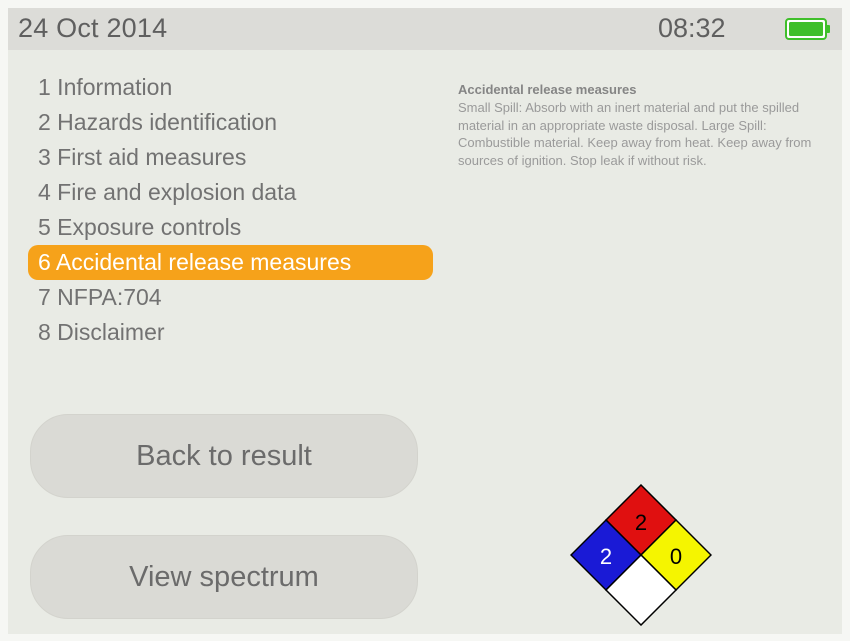 This screenshot has height=641, width=850. Describe the element at coordinates (230, 262) in the screenshot. I see `menu-item-accidental-release-measures: 6 Accidental release measures` at that location.